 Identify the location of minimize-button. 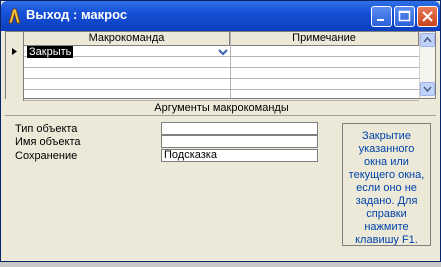
(381, 16).